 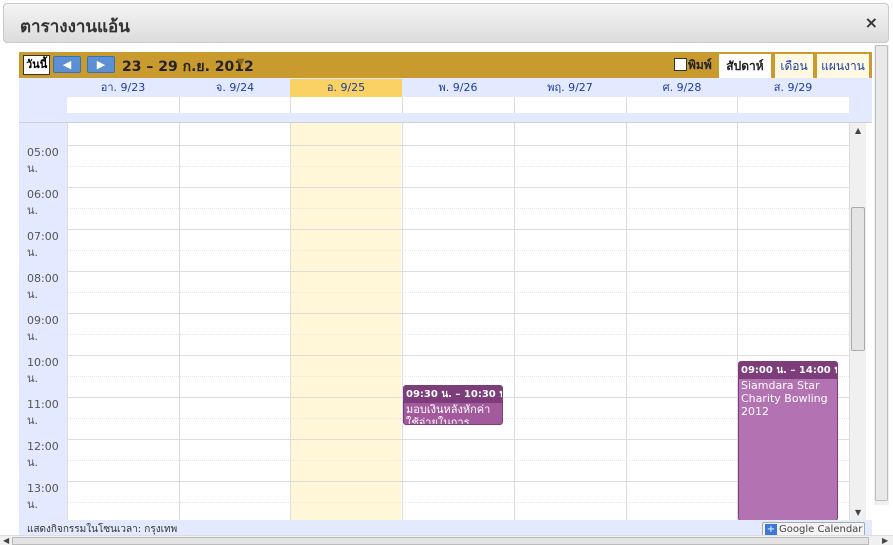 What do you see at coordinates (448, 414) in the screenshot?
I see `event-title: มอบเงินหลังหักค่าใช้จ่ายในการประกวด` at bounding box center [448, 414].